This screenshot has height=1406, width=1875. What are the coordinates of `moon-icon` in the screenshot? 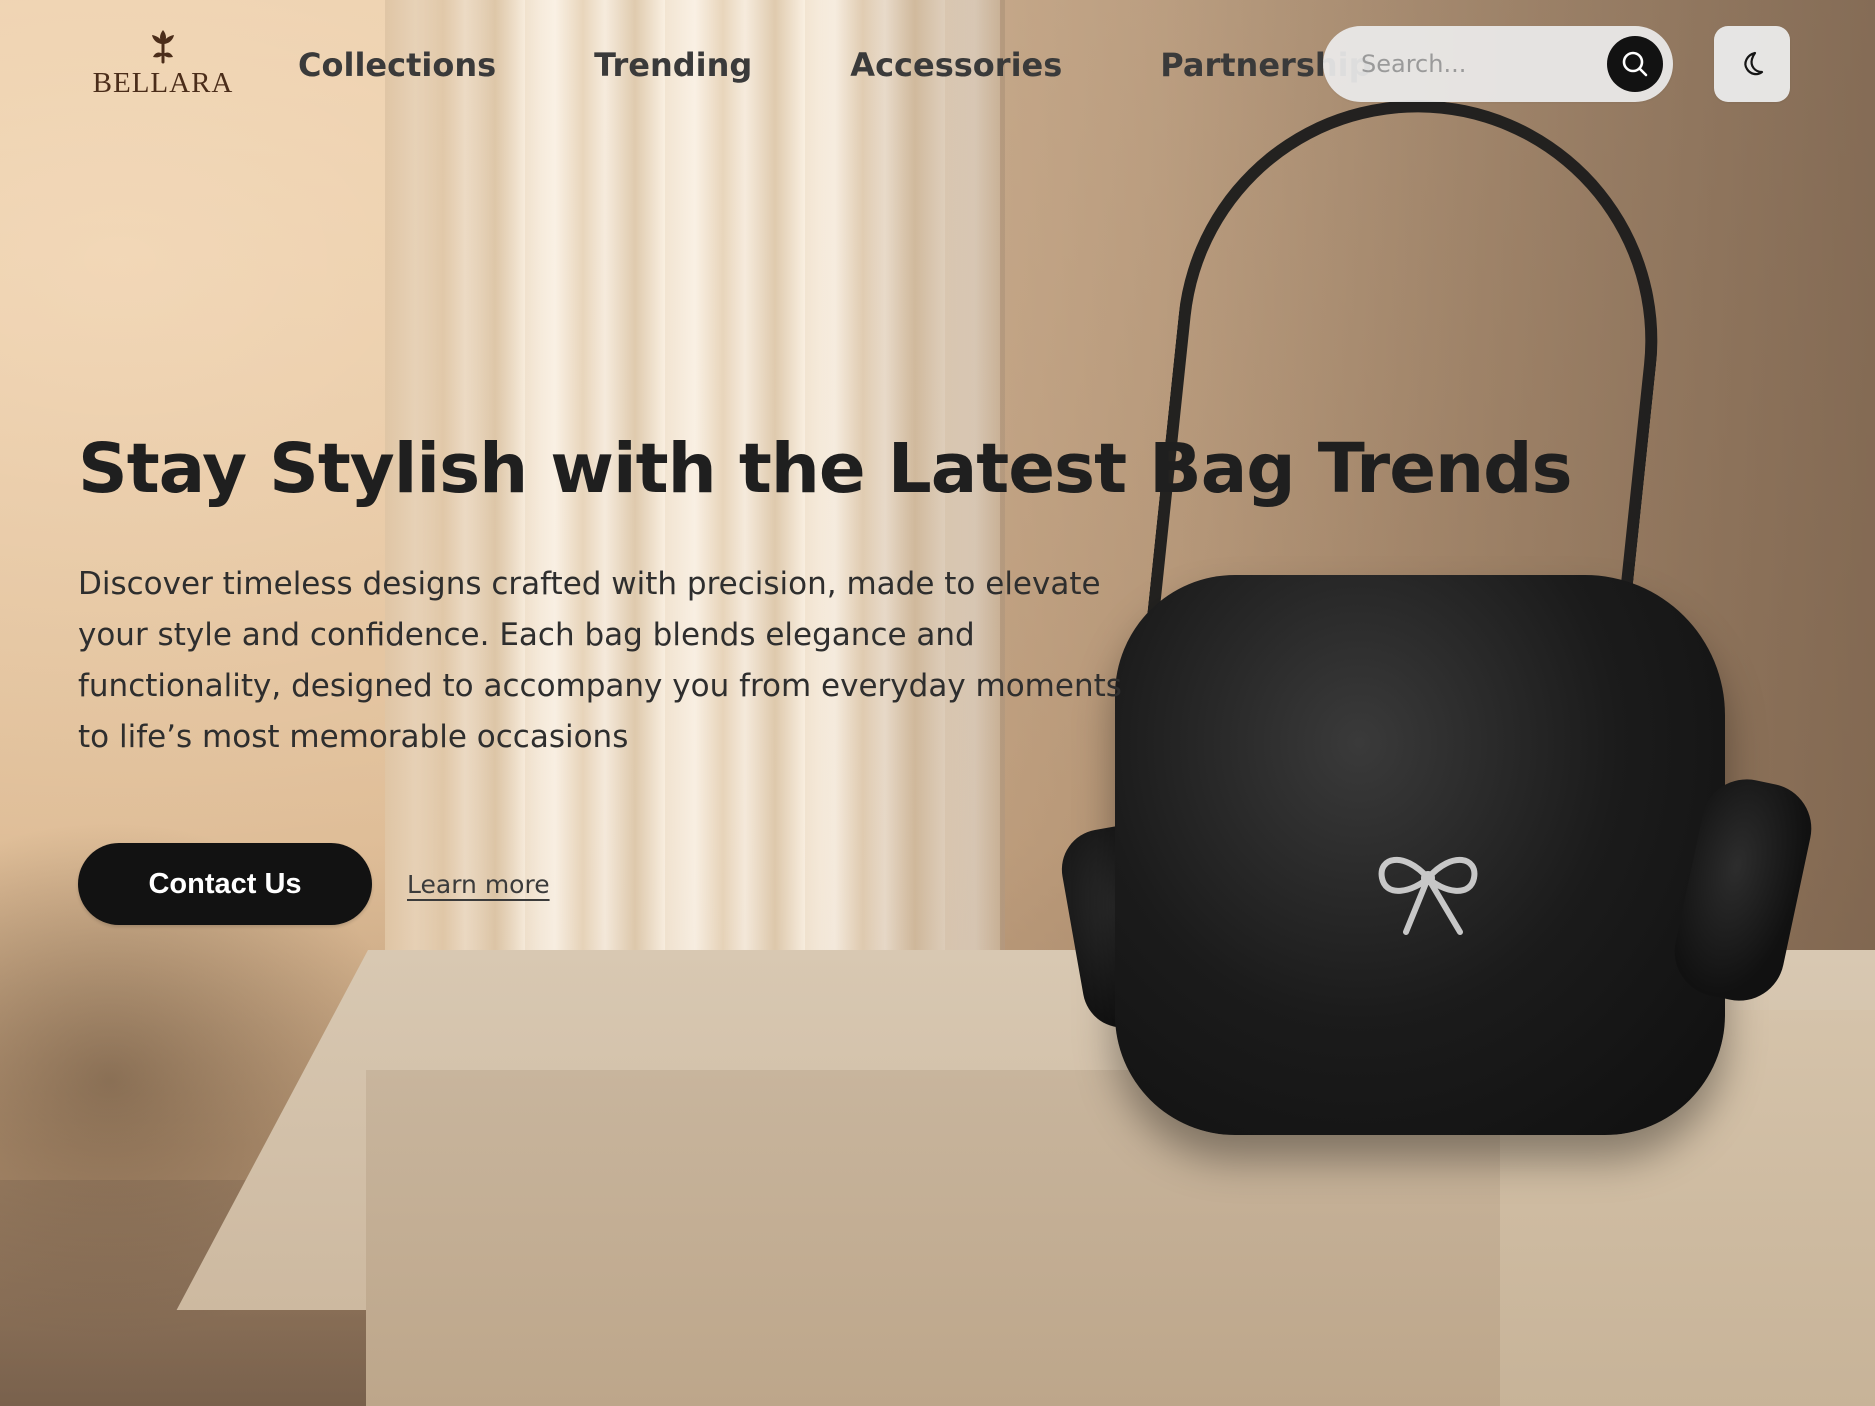 It's located at (1754, 63).